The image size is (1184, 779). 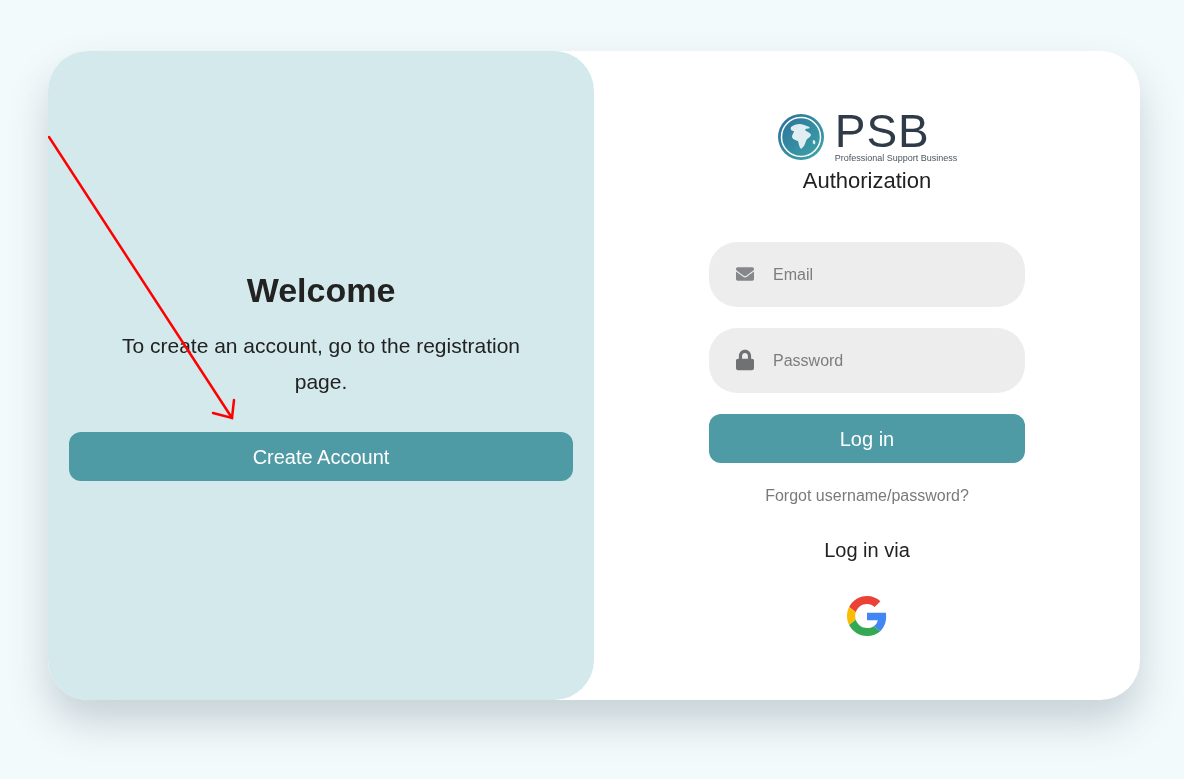 I want to click on globe-icon, so click(x=800, y=136).